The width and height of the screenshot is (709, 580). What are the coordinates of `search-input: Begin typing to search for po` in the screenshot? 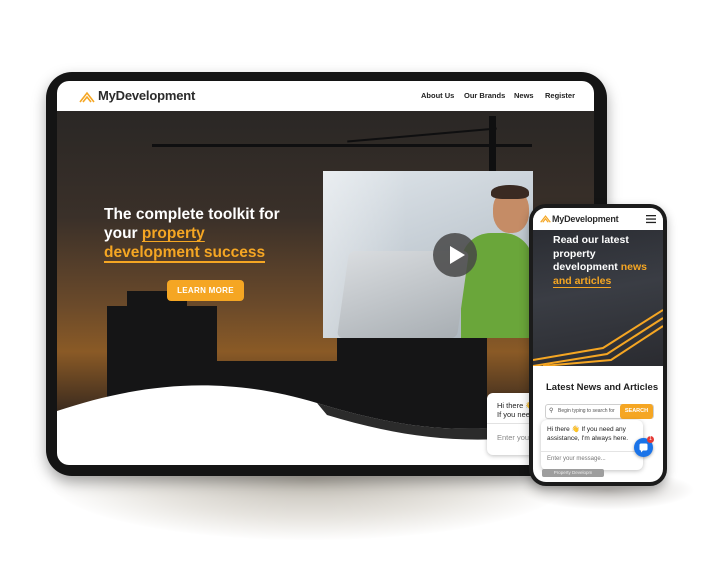 It's located at (587, 411).